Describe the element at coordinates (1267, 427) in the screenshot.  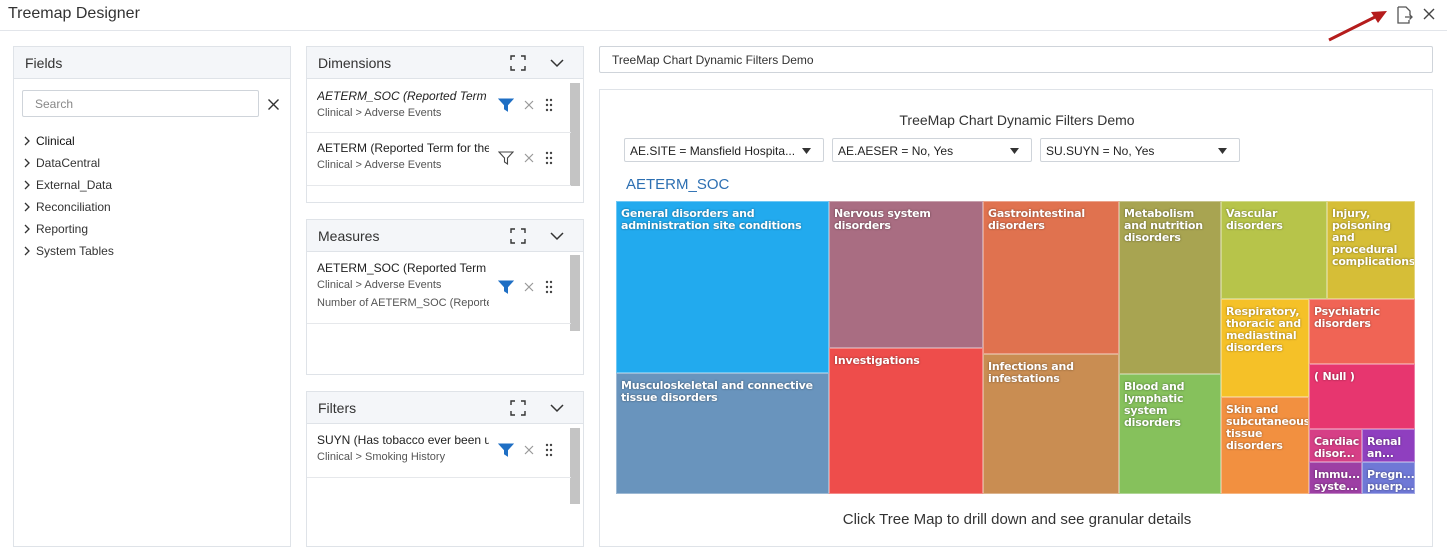
I see `treemap-cell-label: Skin and subcutaneous tissue disorders` at that location.